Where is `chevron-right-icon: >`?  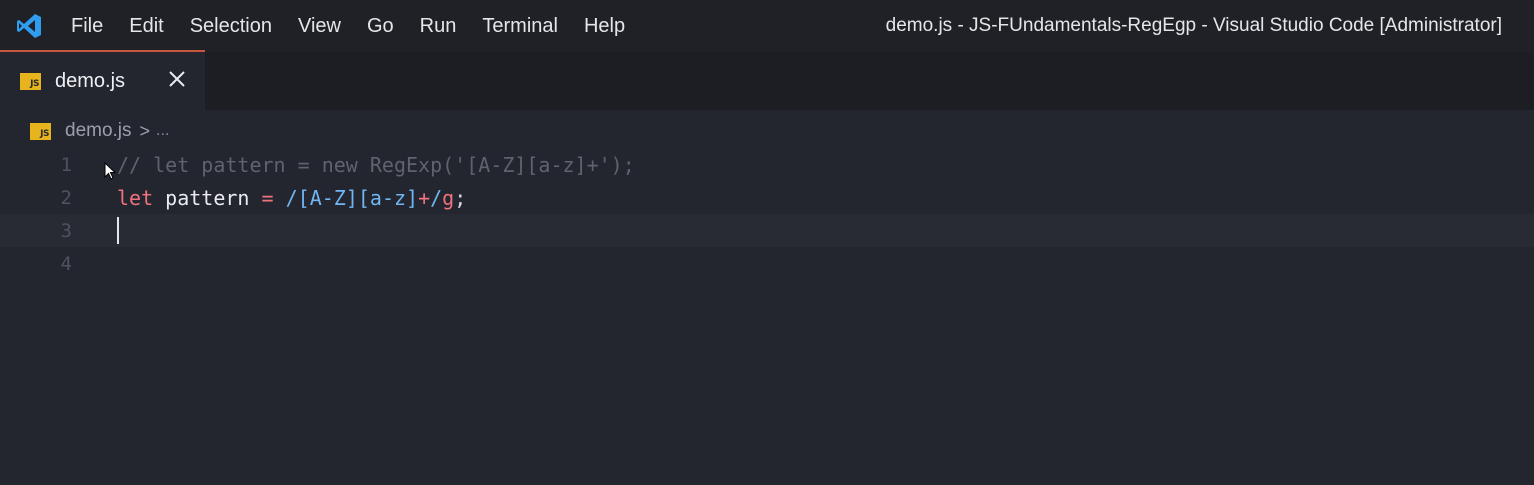 chevron-right-icon: > is located at coordinates (145, 130).